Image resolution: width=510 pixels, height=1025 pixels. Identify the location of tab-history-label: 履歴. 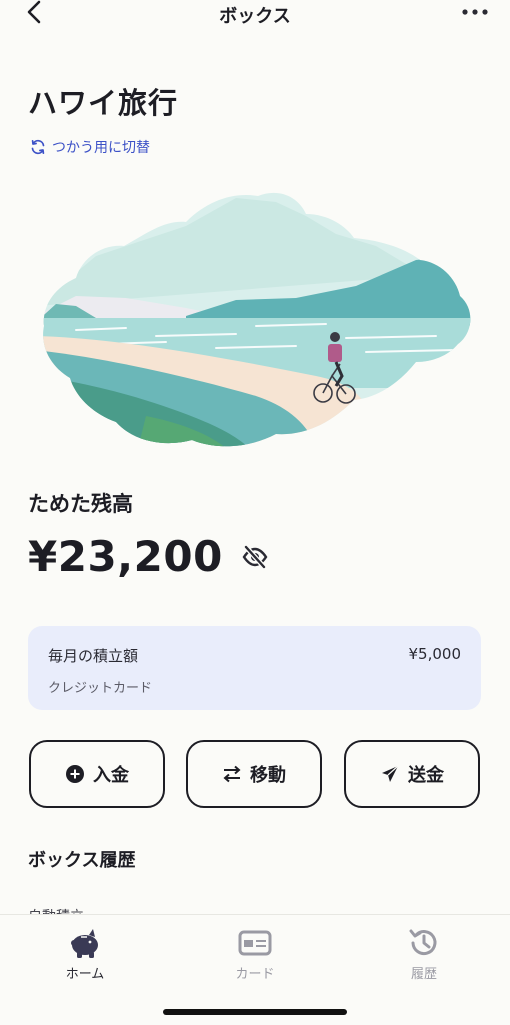
(423, 974).